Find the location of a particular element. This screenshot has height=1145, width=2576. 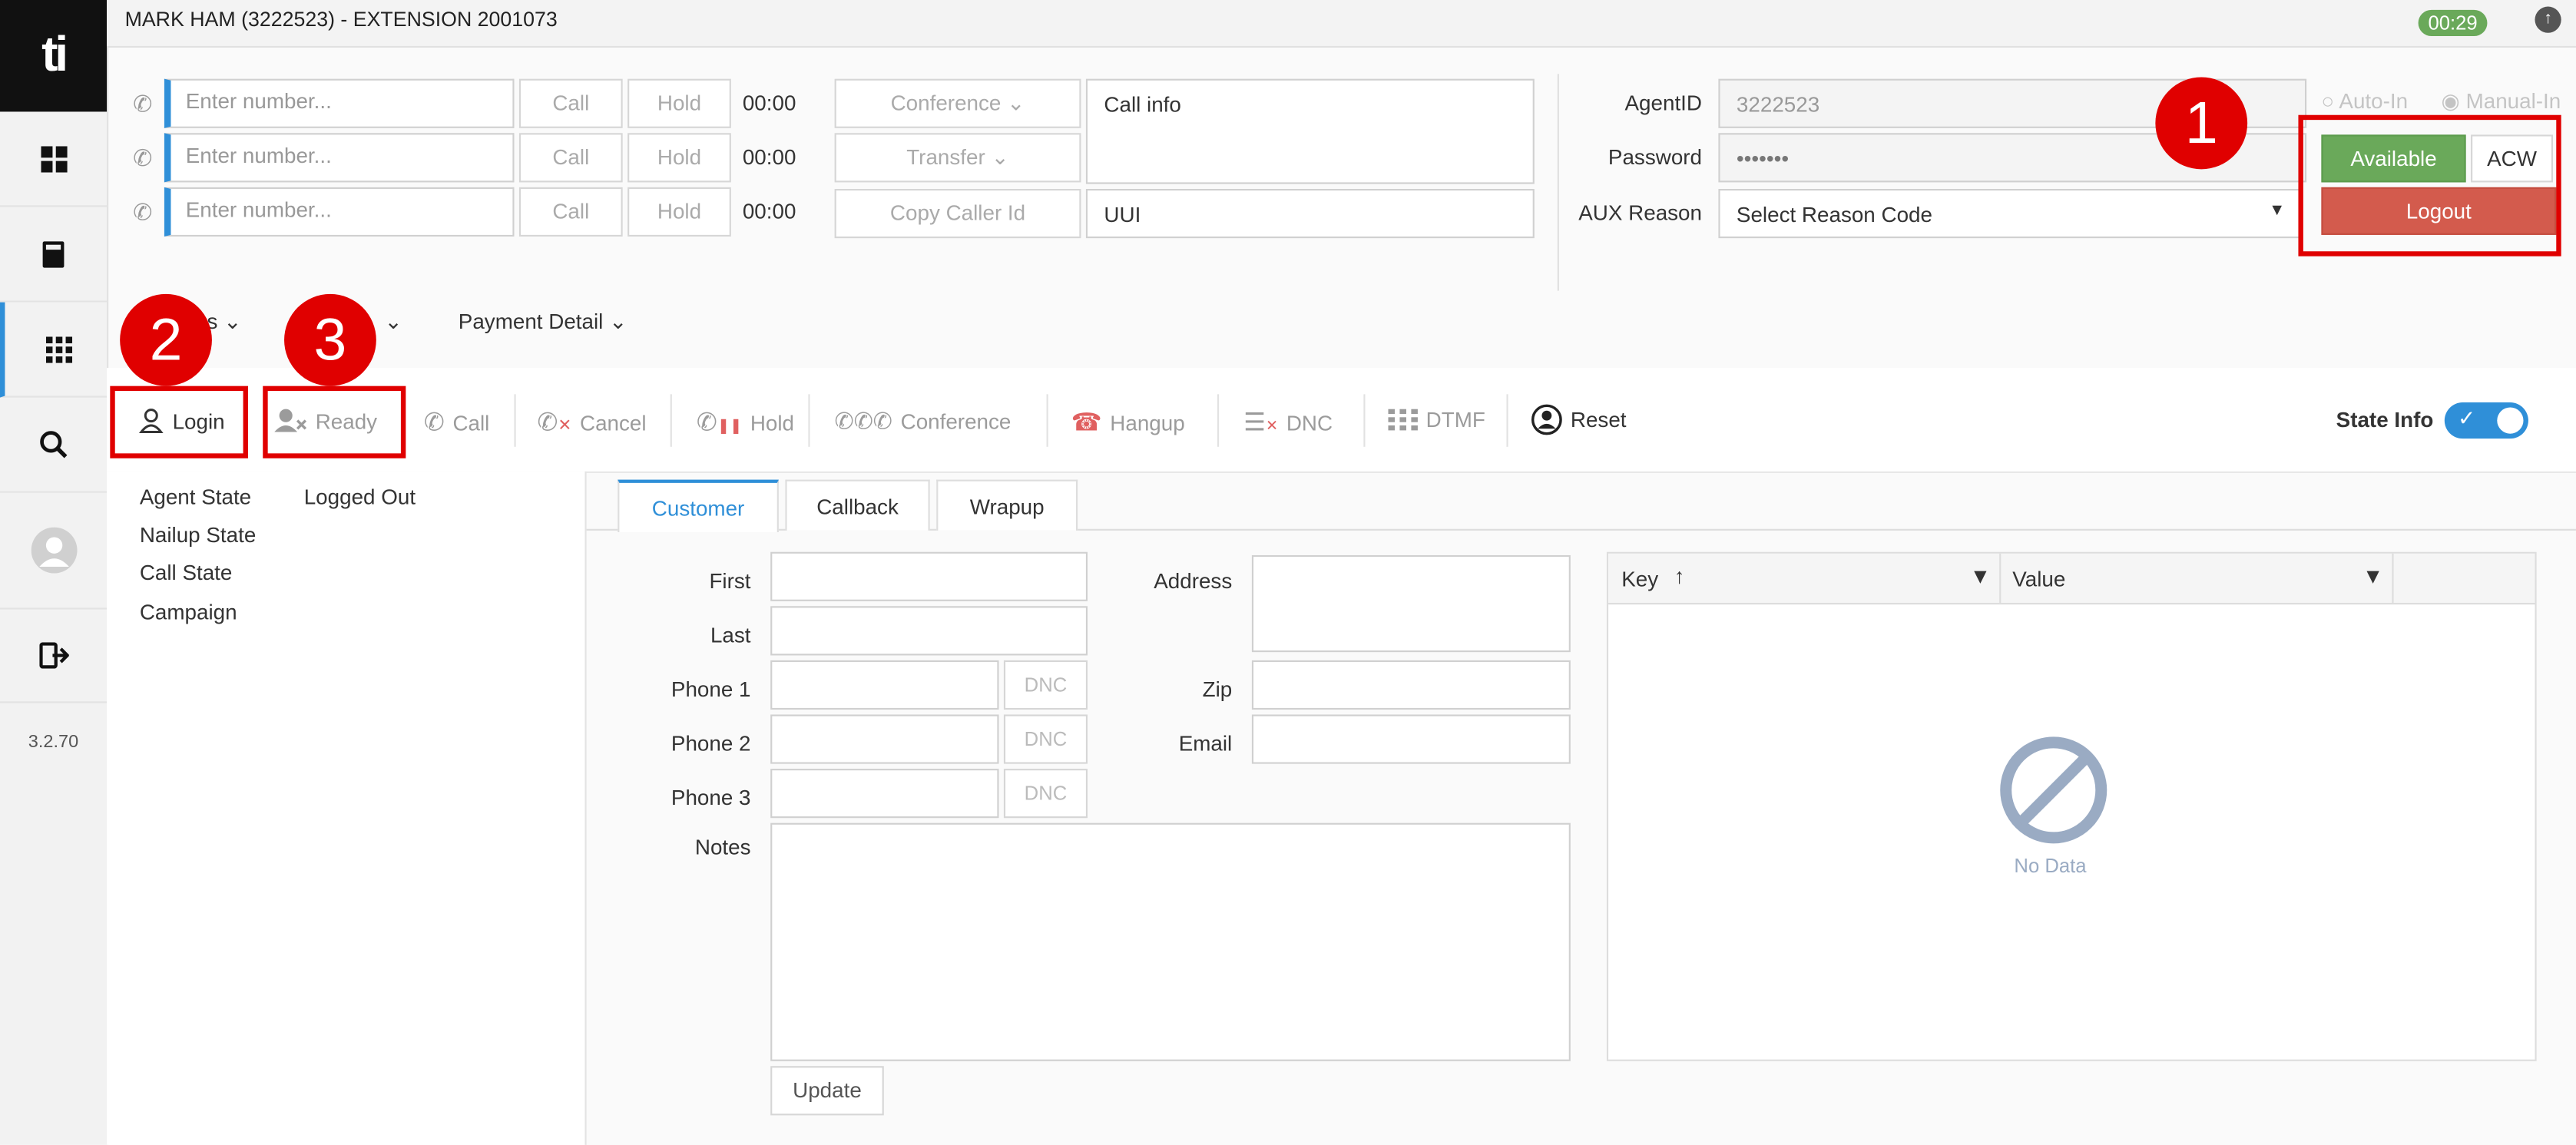

aux-reason-value: Select Reason Code is located at coordinates (1834, 215).